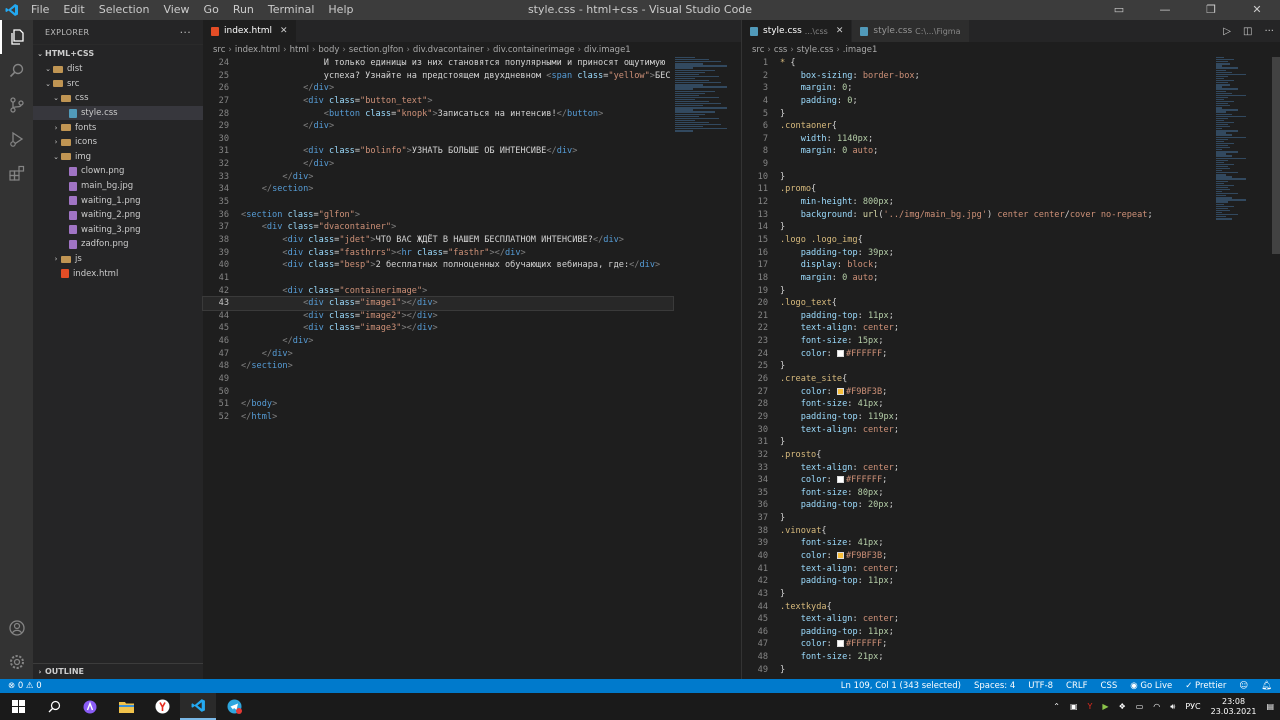 The width and height of the screenshot is (1280, 720). What do you see at coordinates (12, 10) in the screenshot?
I see `vscode-logo-icon` at bounding box center [12, 10].